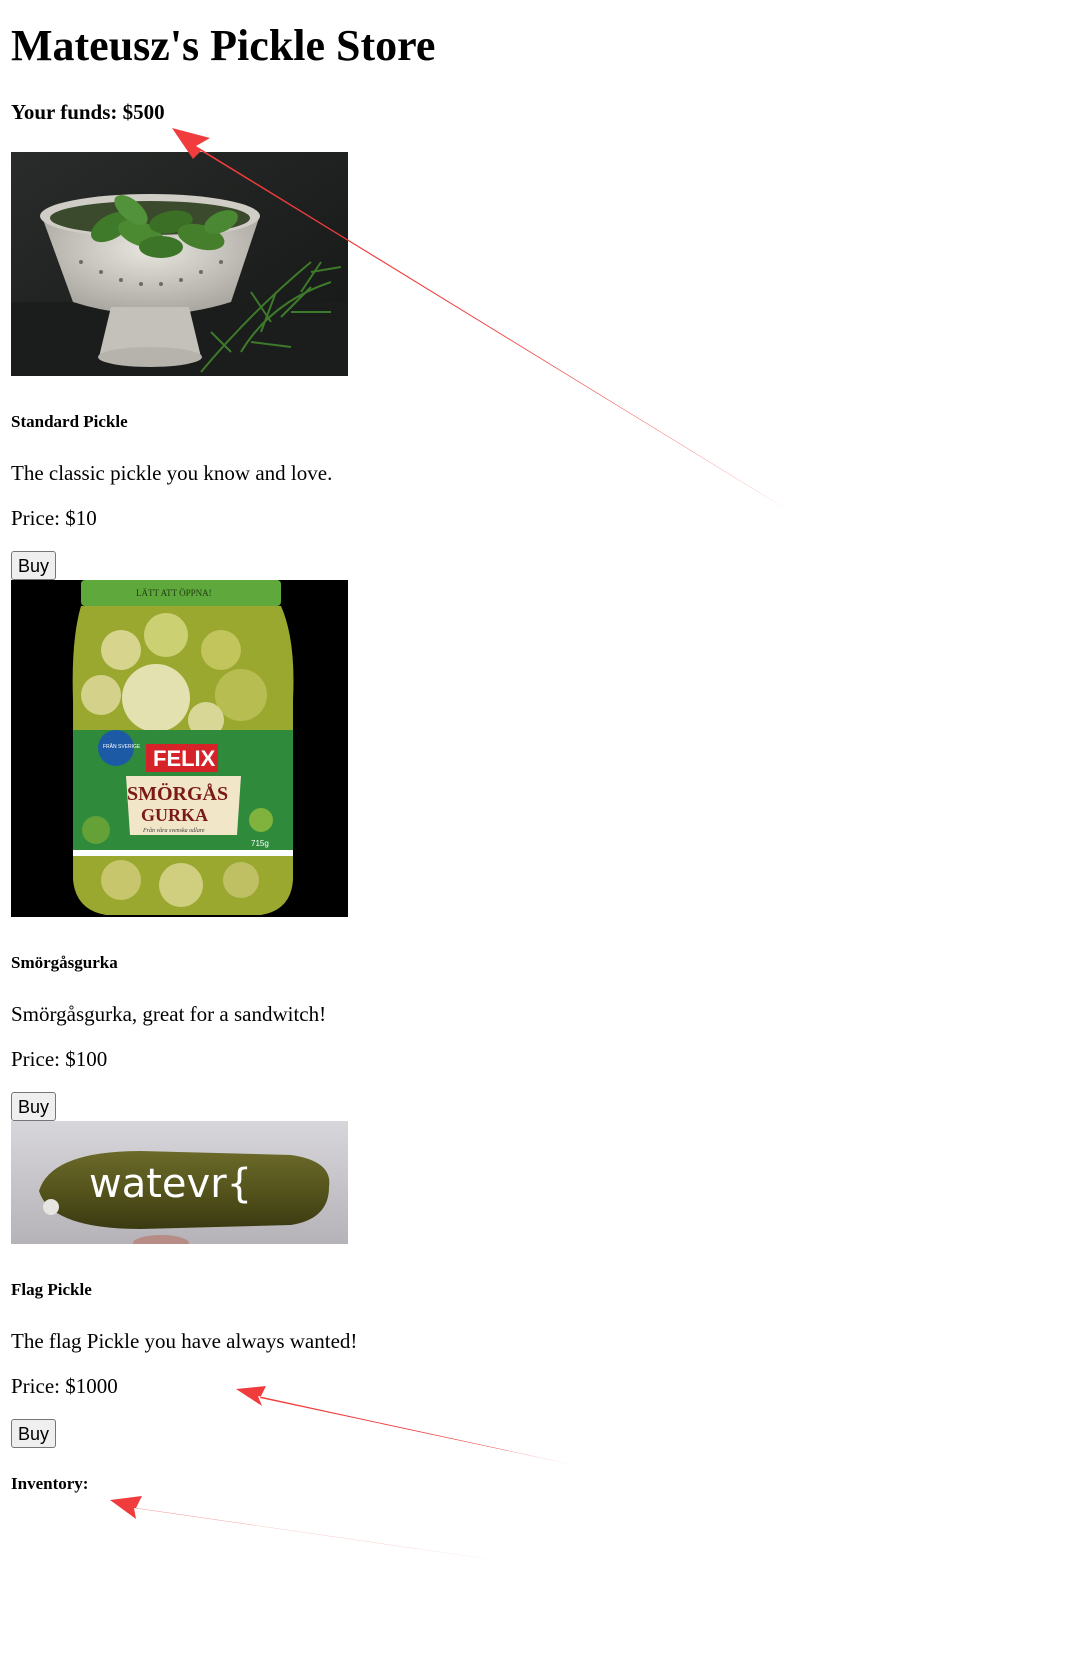 The image size is (1071, 1663). I want to click on product-name: Flag Pickle, so click(51, 1289).